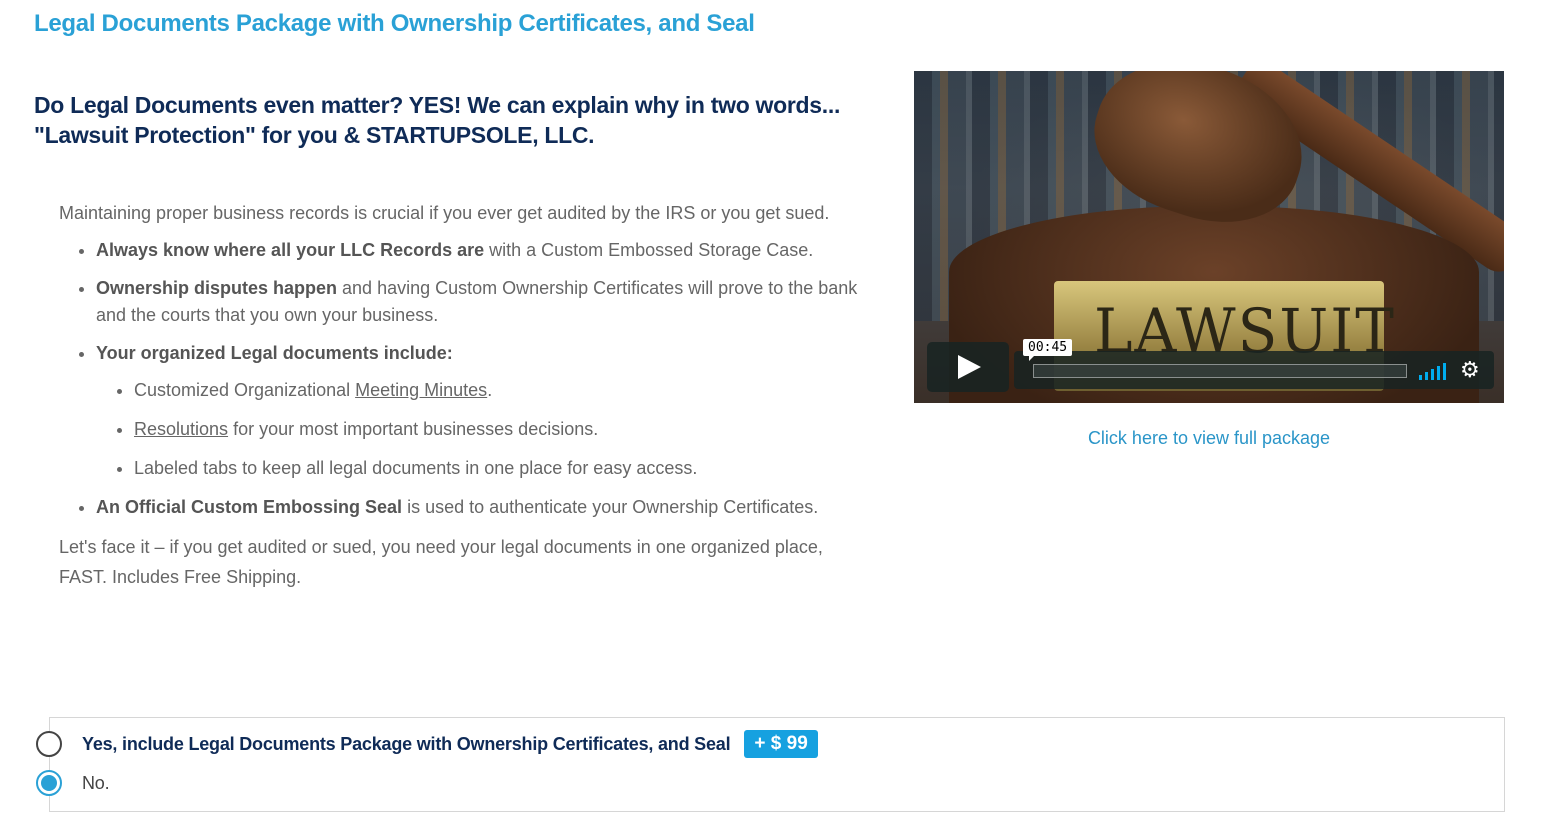  I want to click on play-icon, so click(968, 367).